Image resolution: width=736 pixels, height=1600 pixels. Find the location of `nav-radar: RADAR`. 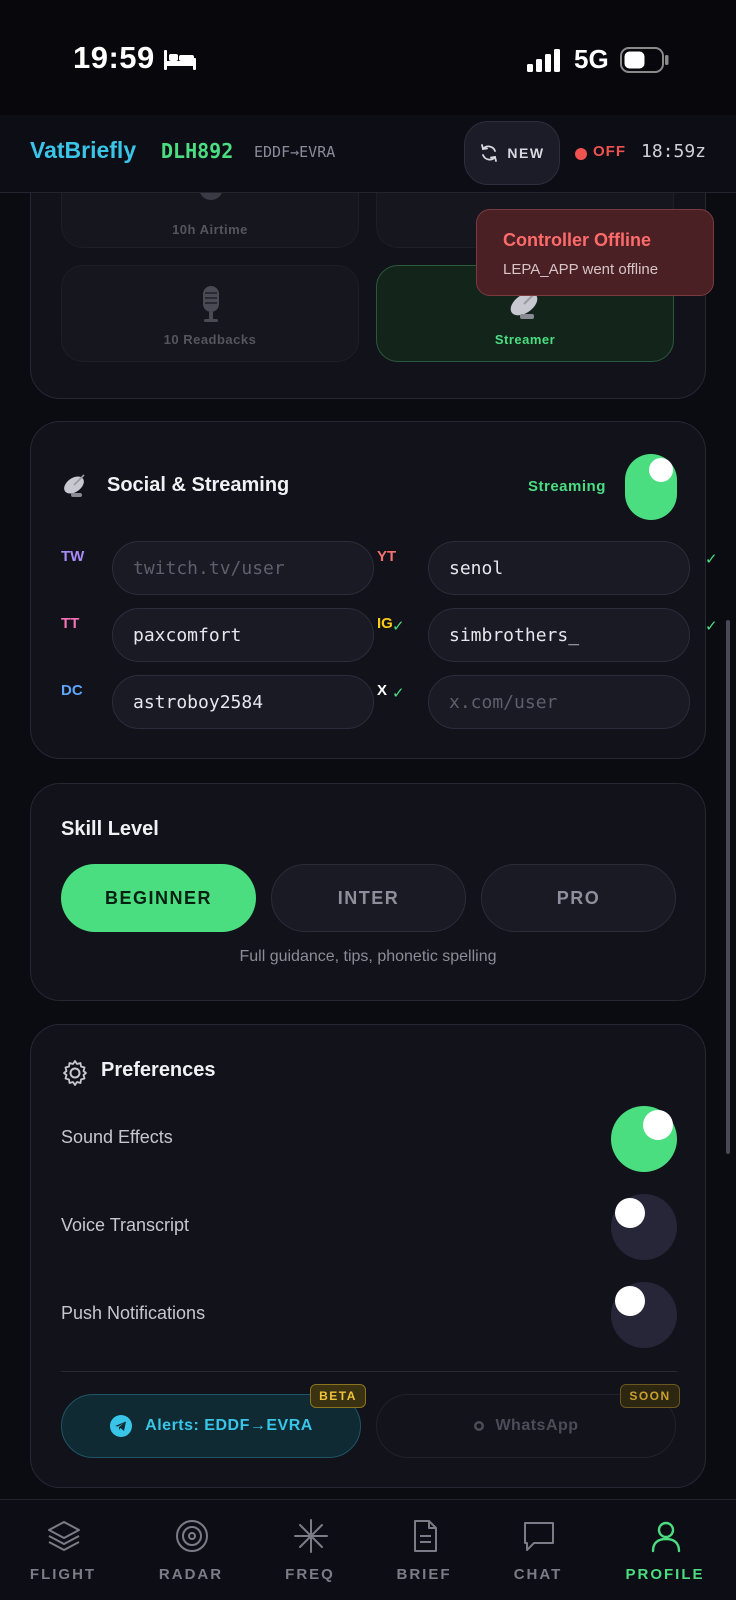

nav-radar: RADAR is located at coordinates (191, 1550).